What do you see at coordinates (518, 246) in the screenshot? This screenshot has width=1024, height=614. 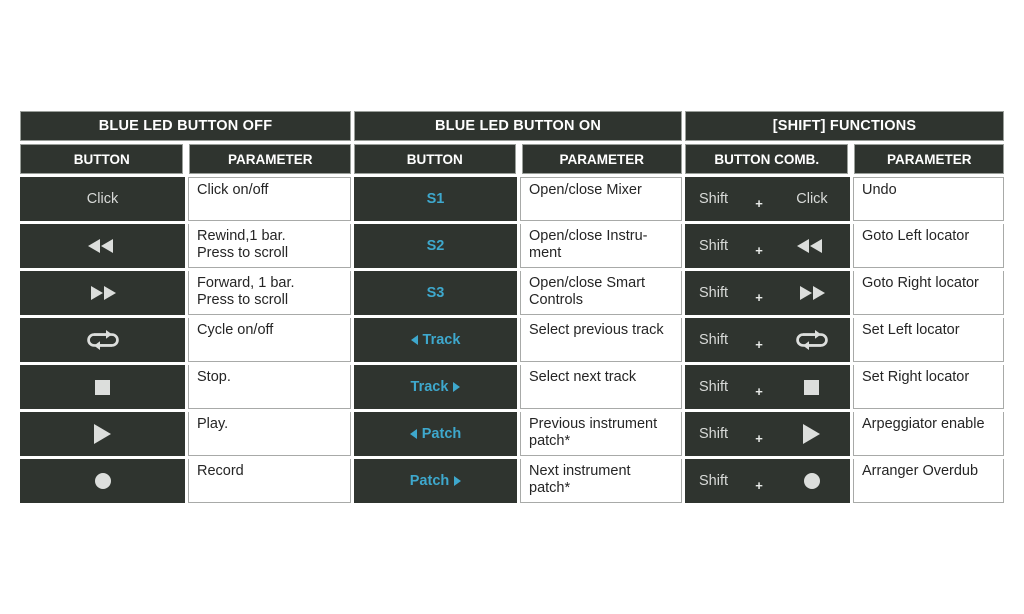 I see `table-row: S2 Open/close Instru- ment` at bounding box center [518, 246].